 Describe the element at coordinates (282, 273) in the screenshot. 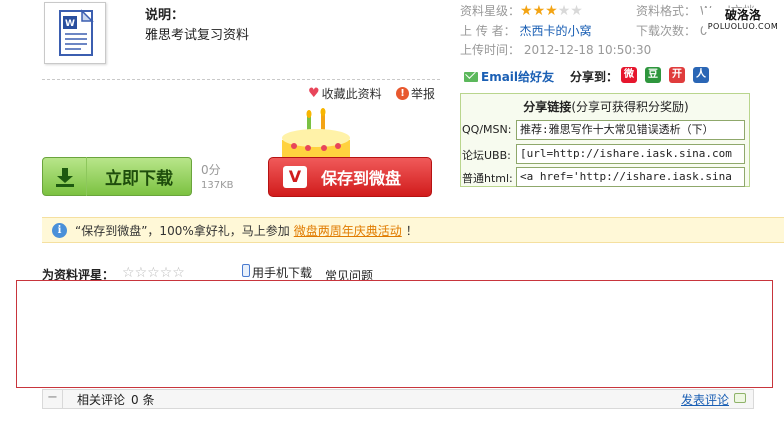

I see `mobile-download-label: 用手机下载` at that location.